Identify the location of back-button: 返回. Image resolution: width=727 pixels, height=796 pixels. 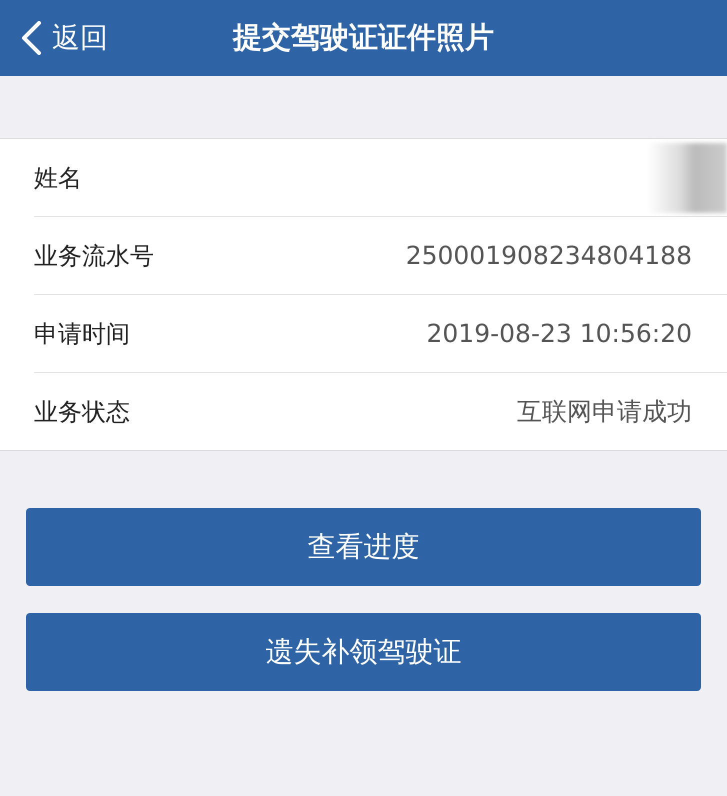
(54, 38).